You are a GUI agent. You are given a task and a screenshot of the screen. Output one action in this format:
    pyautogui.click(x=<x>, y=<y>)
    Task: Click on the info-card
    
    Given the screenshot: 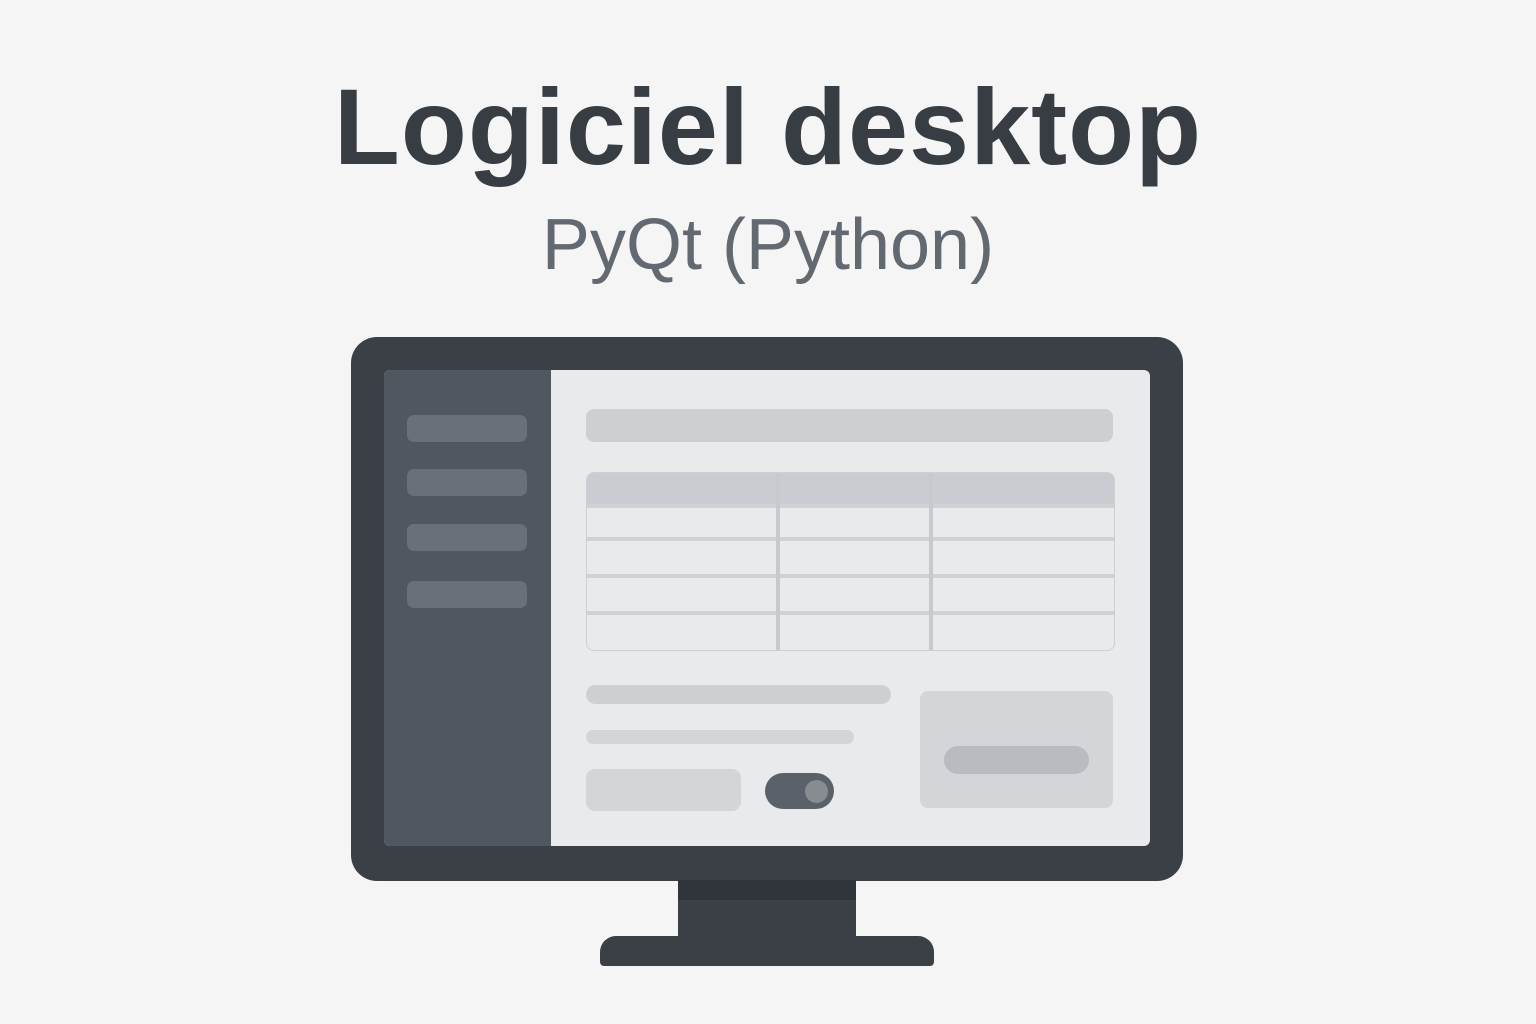 What is the action you would take?
    pyautogui.click(x=1016, y=749)
    